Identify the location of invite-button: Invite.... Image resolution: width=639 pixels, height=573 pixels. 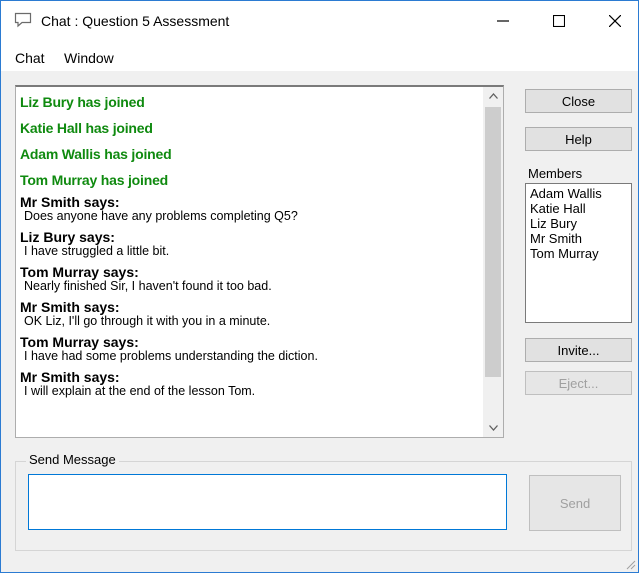
(578, 350).